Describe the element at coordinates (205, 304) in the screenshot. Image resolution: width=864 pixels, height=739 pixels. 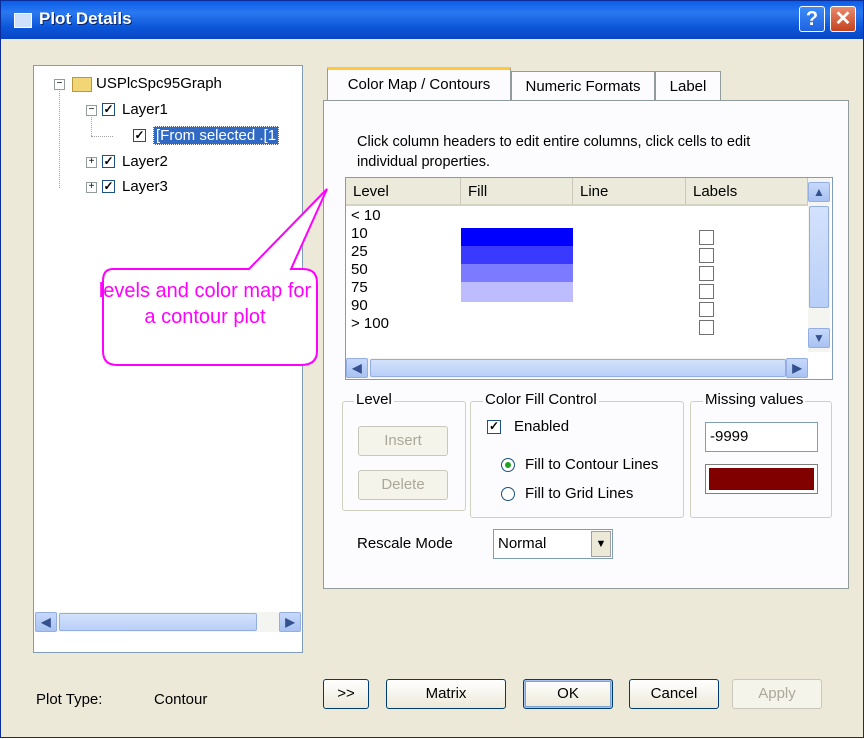
I see `callout-text: levels and color map for a contour plot` at that location.